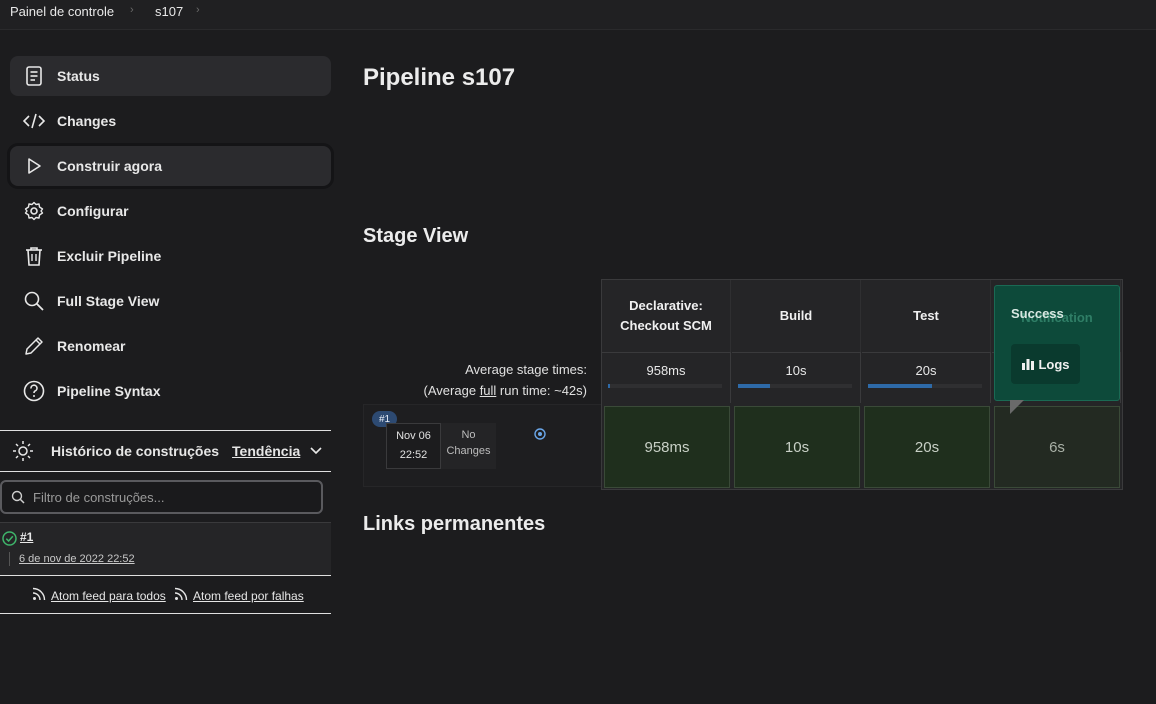  I want to click on stage-name-line2: Checkout SCM, so click(666, 325).